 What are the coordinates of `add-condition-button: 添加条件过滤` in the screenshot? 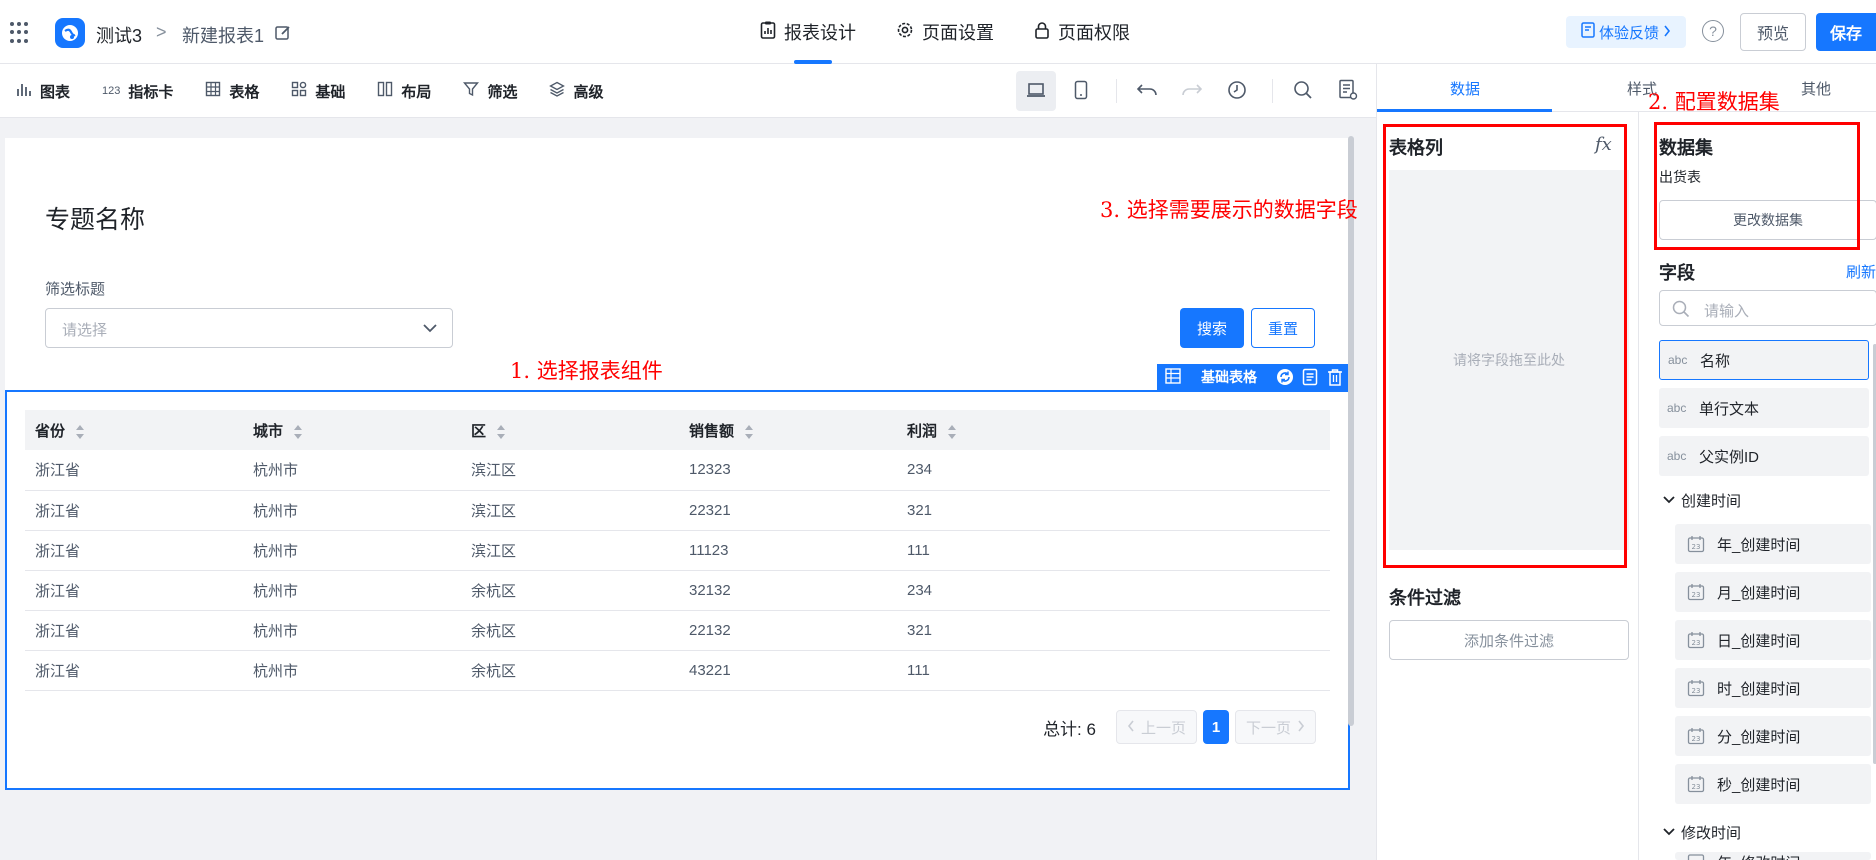 It's located at (1509, 640).